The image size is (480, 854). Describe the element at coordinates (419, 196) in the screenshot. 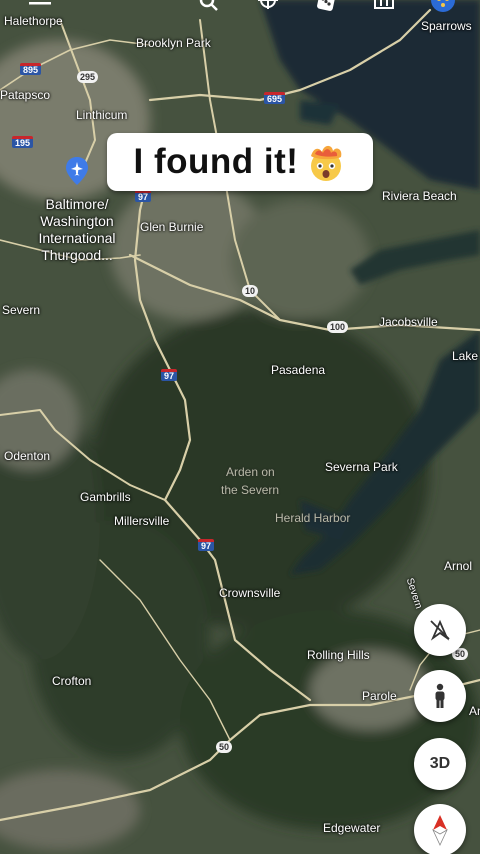

I see `place-label: Riviera Beach` at that location.